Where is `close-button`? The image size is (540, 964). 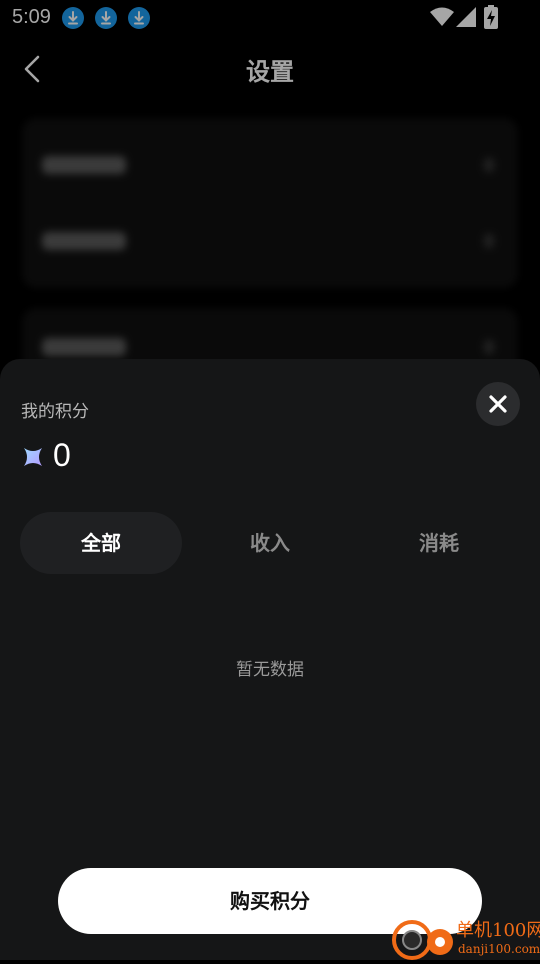 close-button is located at coordinates (498, 404).